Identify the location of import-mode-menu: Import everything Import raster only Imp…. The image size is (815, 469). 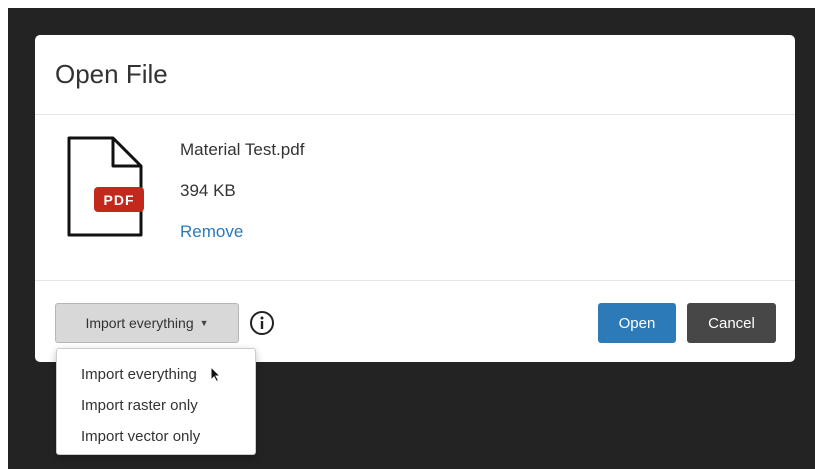
(156, 401).